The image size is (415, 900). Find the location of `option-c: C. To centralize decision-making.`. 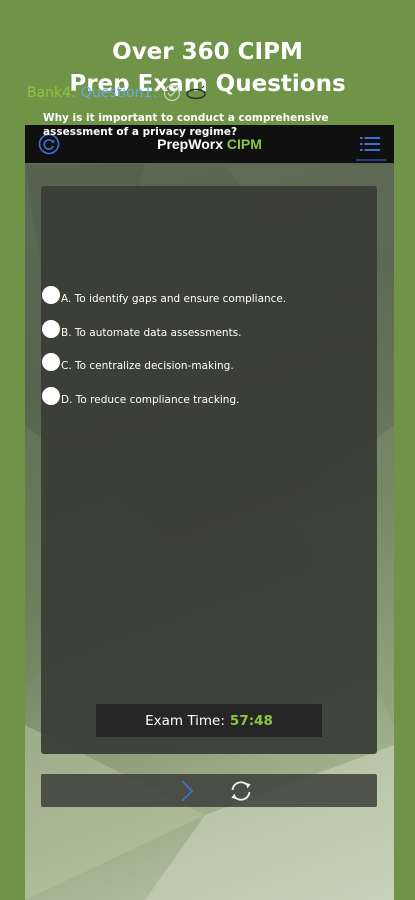

option-c: C. To centralize decision-making. is located at coordinates (138, 362).